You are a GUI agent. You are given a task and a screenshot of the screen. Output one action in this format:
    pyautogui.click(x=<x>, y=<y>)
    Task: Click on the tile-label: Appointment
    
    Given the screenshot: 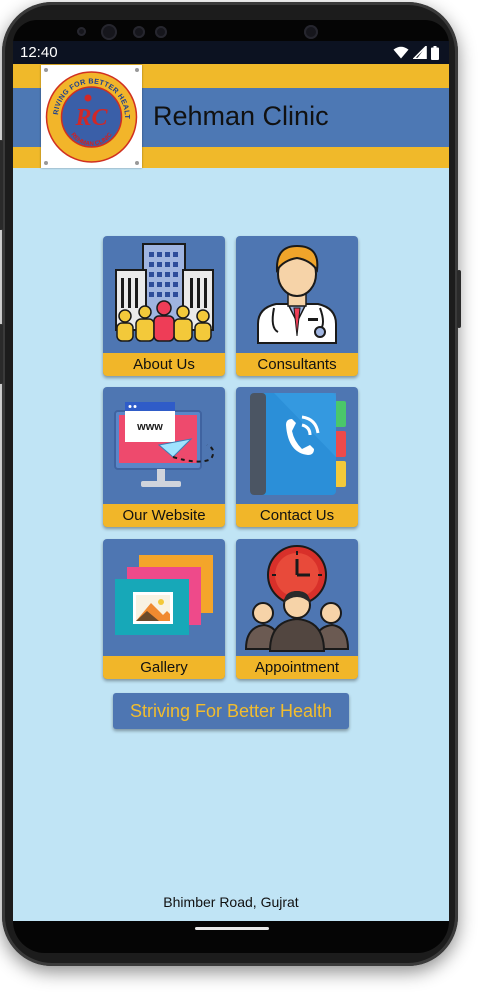 What is the action you would take?
    pyautogui.click(x=297, y=667)
    